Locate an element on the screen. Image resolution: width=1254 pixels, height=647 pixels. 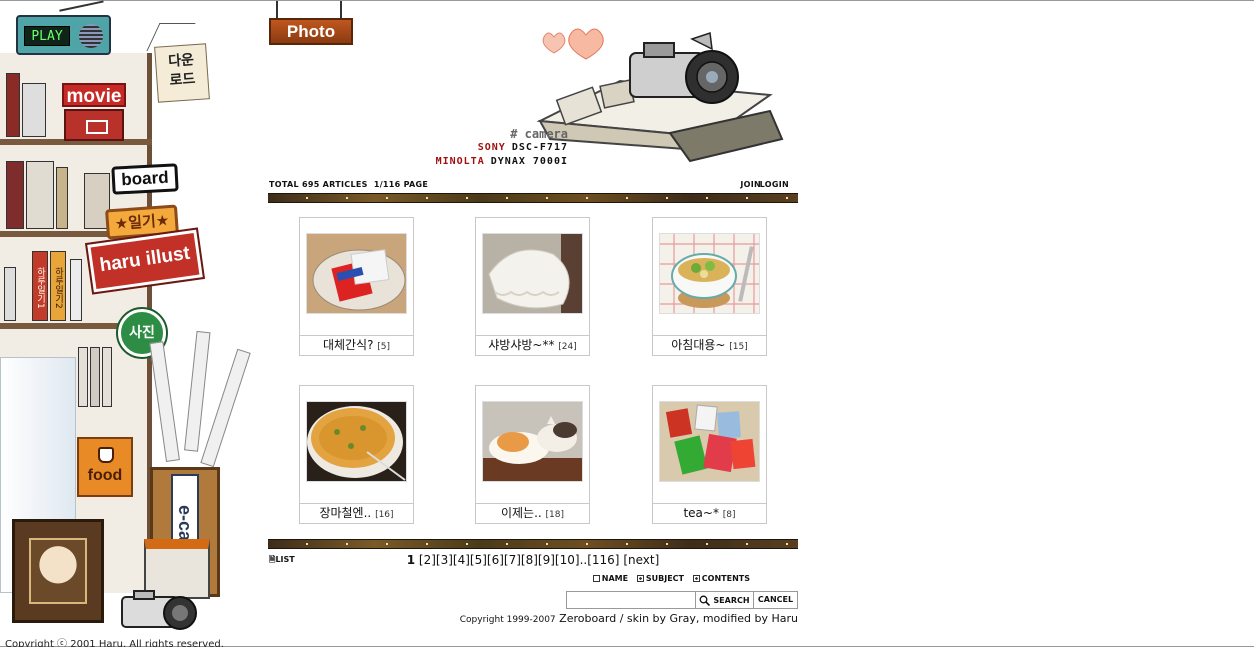
photo-title: 샤방샤방~** is located at coordinates (521, 345).